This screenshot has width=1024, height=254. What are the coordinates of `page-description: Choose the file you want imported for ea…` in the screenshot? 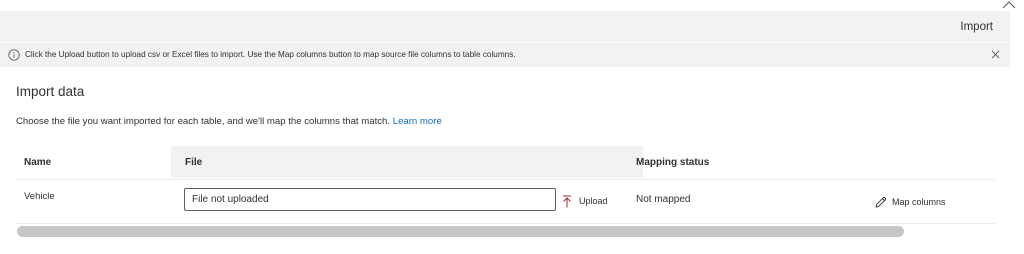 It's located at (229, 121).